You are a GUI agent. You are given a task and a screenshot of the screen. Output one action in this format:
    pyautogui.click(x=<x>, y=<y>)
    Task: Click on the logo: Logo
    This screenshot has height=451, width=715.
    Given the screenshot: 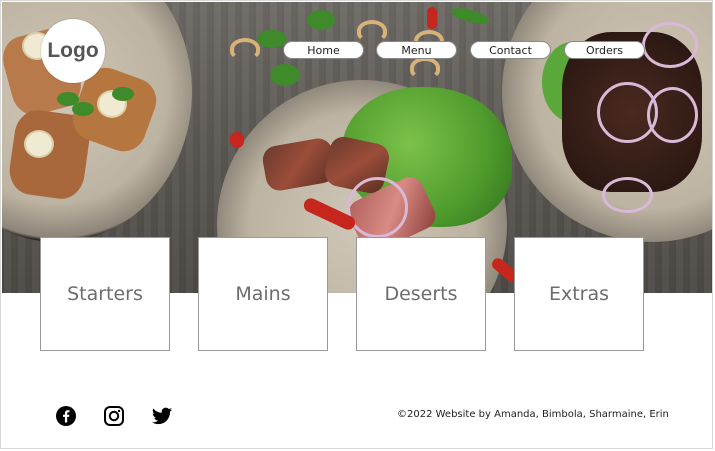 What is the action you would take?
    pyautogui.click(x=73, y=51)
    